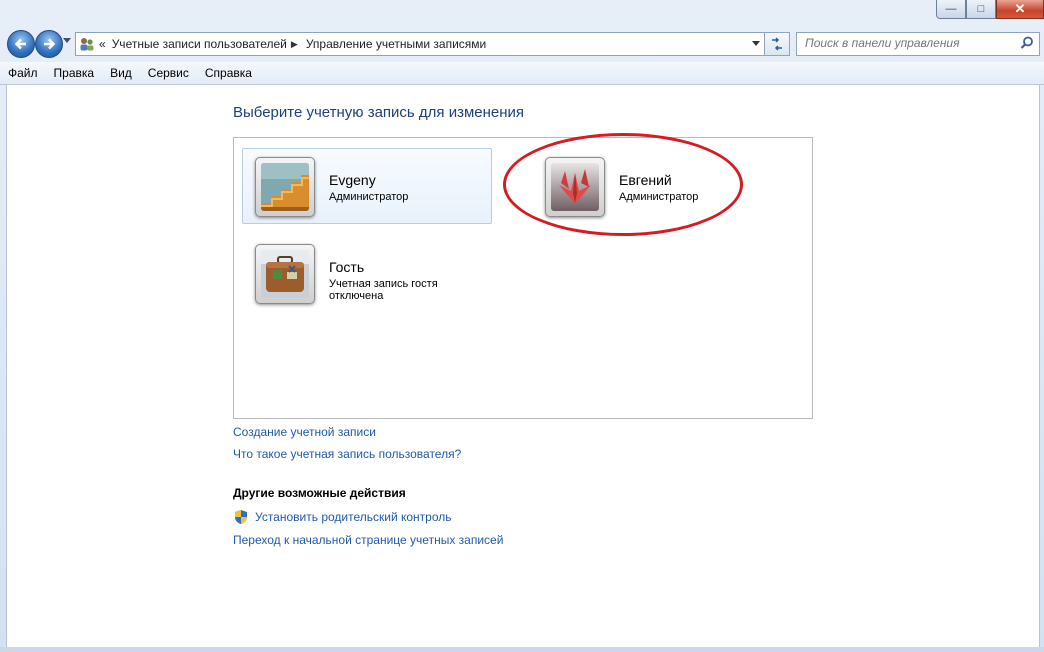  Describe the element at coordinates (319, 493) in the screenshot. I see `other-actions-heading: Другие возможные действия` at that location.